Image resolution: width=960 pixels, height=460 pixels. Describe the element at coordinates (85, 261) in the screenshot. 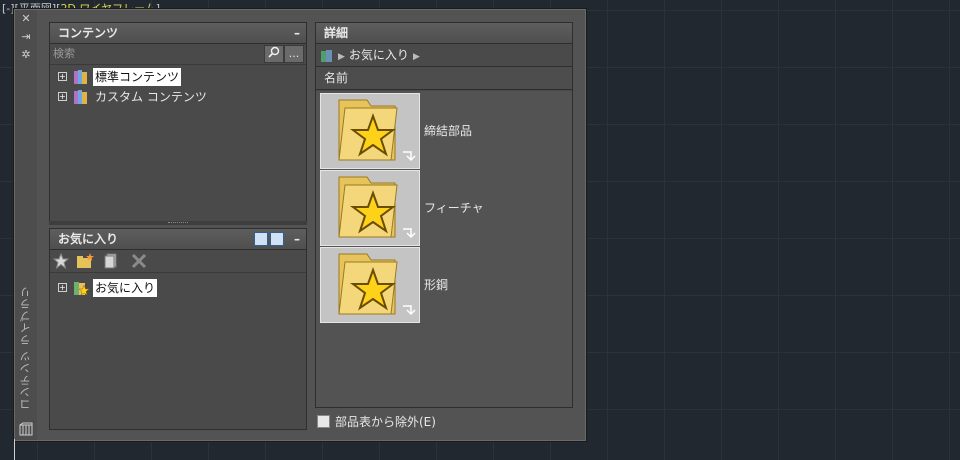

I see `new-folder-icon` at that location.